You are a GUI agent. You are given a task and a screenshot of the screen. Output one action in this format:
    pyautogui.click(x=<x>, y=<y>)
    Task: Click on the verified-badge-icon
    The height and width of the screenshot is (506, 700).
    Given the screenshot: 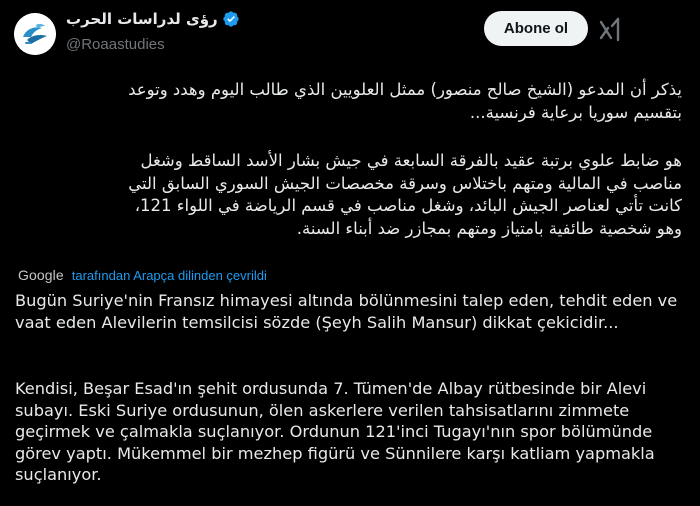 What is the action you would take?
    pyautogui.click(x=231, y=19)
    